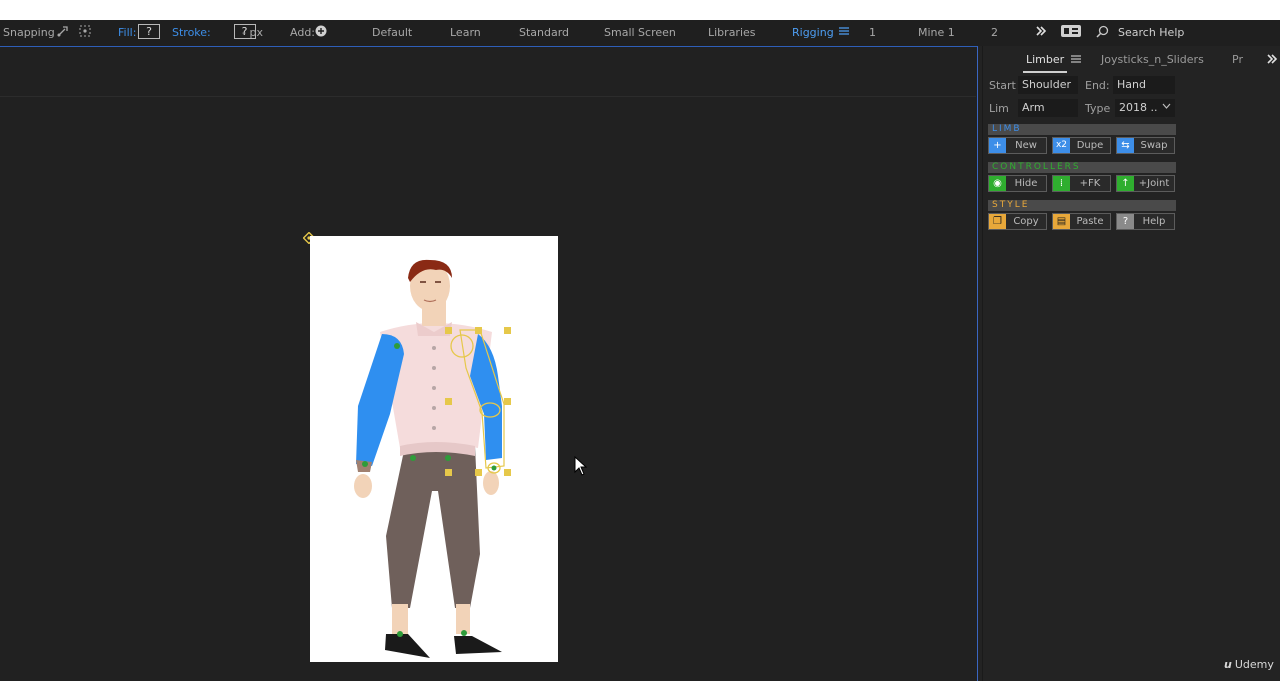  I want to click on limb-name-input: Arm, so click(1048, 108).